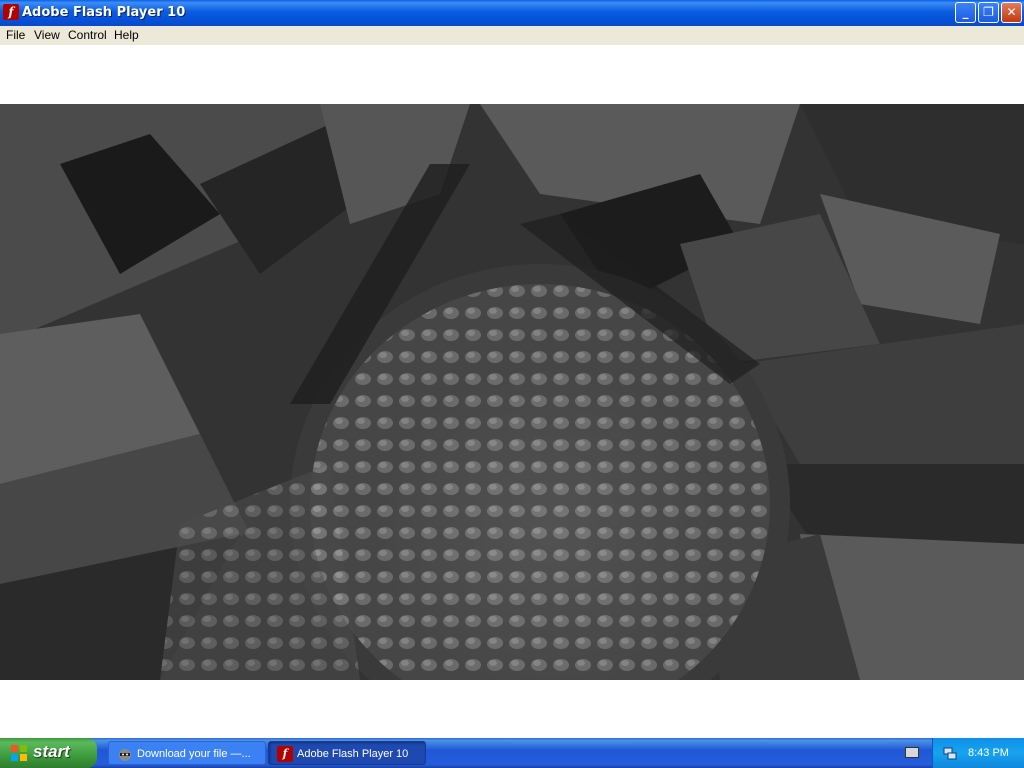 The width and height of the screenshot is (1024, 768). I want to click on clock: 8:43 PM, so click(988, 753).